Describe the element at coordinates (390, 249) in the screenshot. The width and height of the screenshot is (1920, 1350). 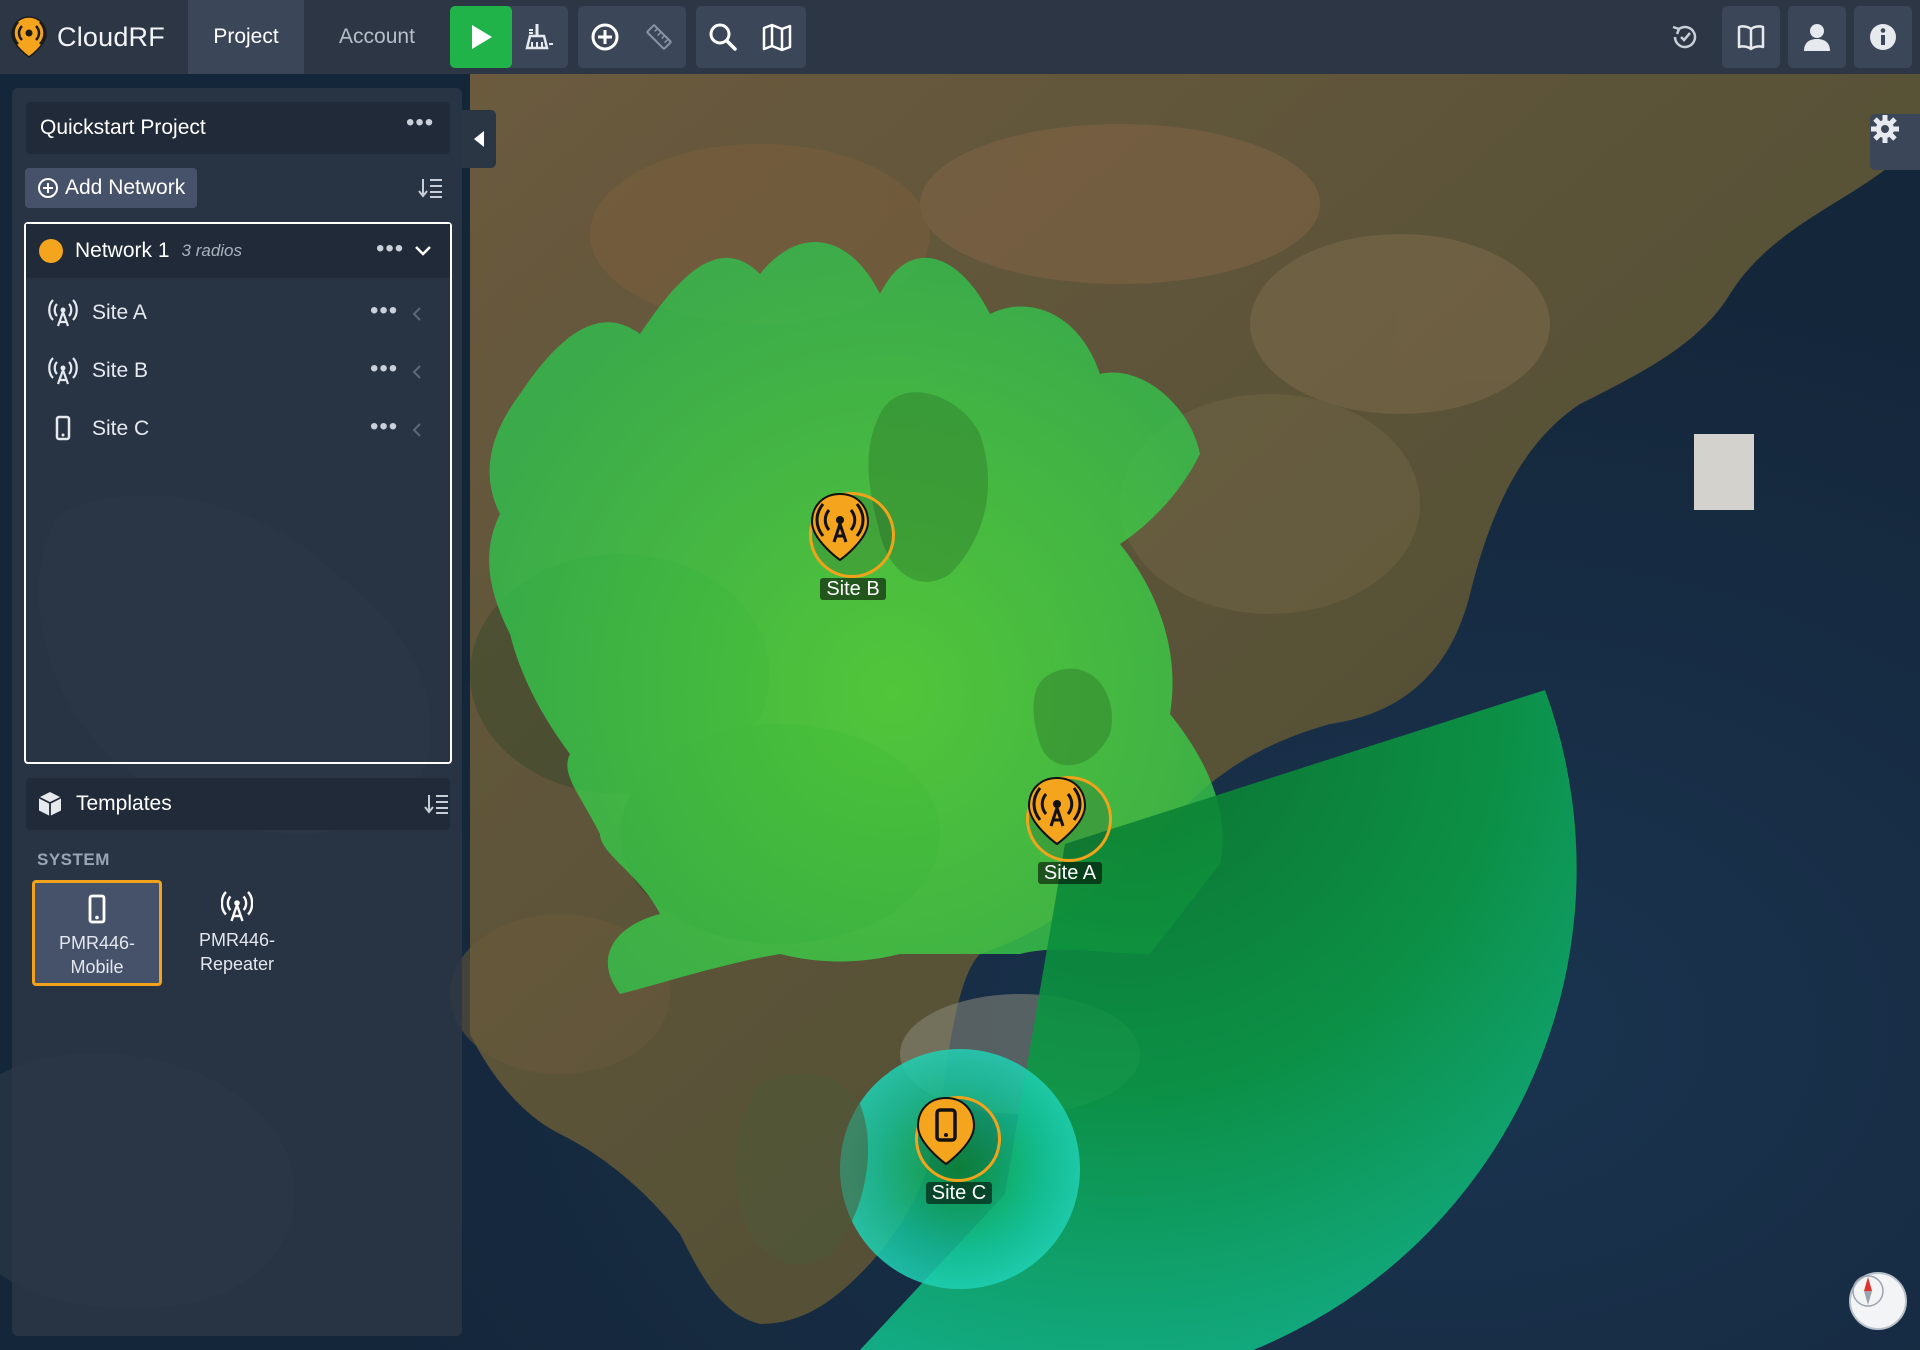
I see `network-more-icon: •••` at that location.